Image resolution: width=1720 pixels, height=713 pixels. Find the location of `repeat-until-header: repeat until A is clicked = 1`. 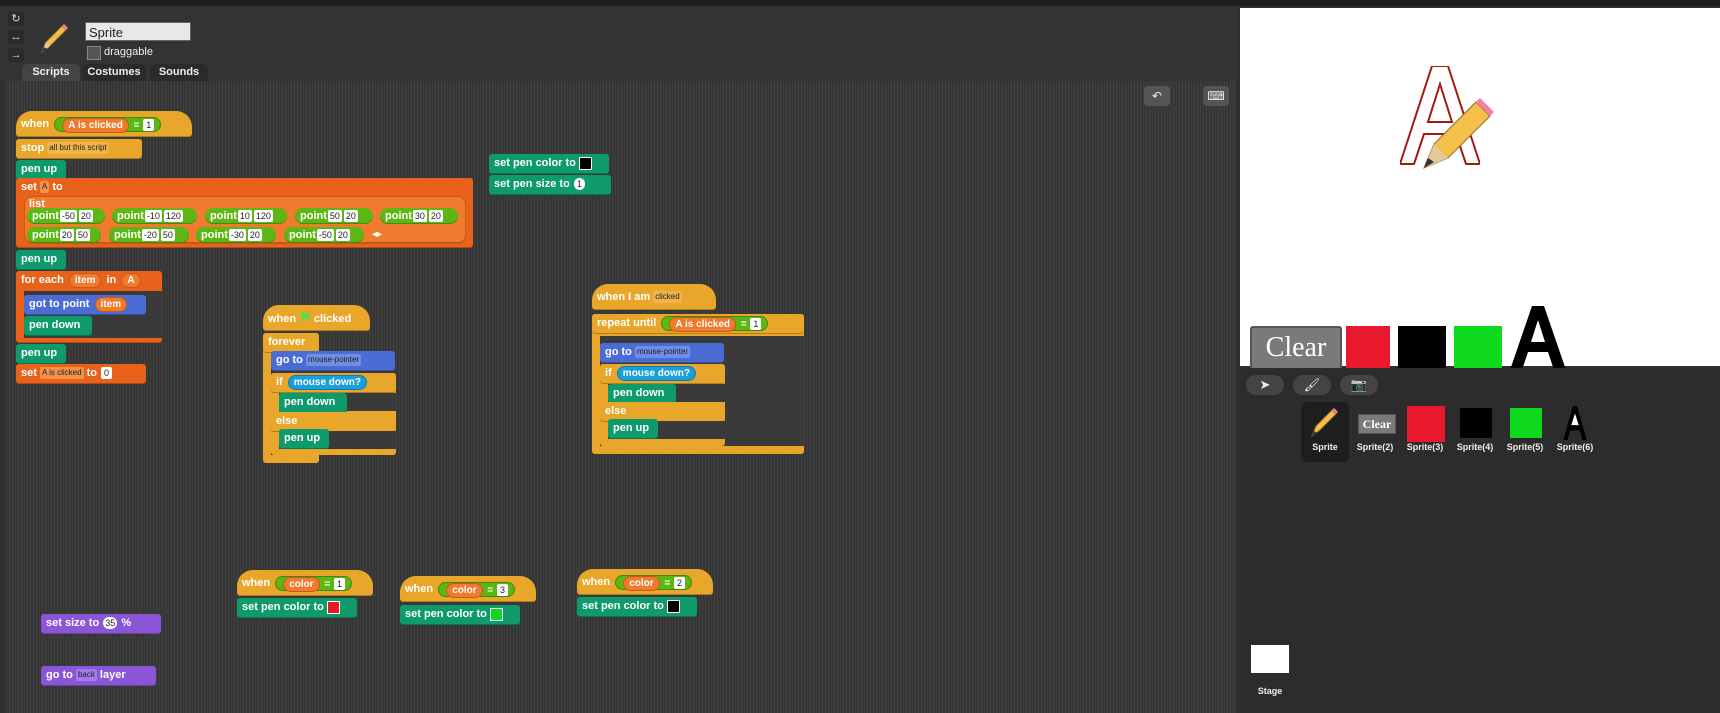

repeat-until-header: repeat until A is clicked = 1 is located at coordinates (698, 324).